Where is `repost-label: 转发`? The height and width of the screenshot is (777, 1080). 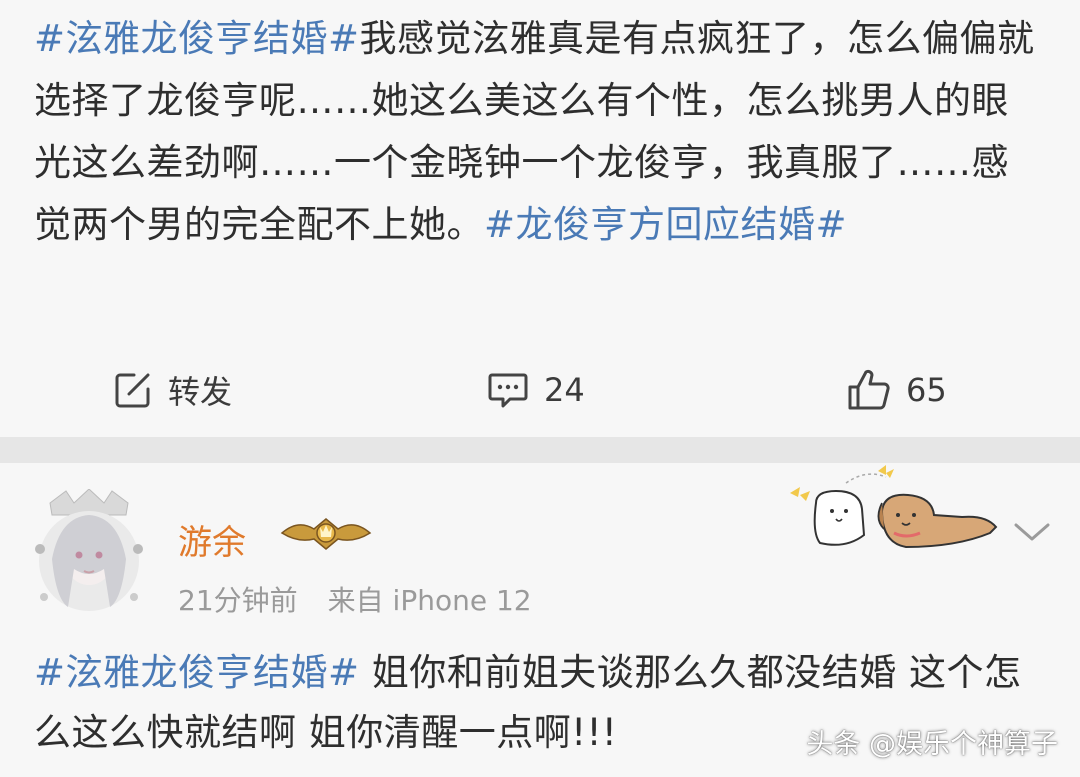 repost-label: 转发 is located at coordinates (200, 392).